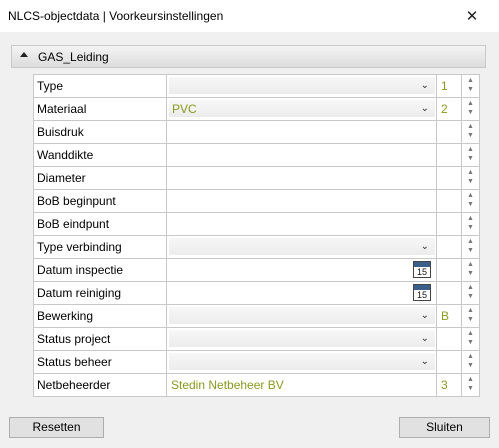  Describe the element at coordinates (100, 385) in the screenshot. I see `property-label-cell: Netbeheerder` at that location.